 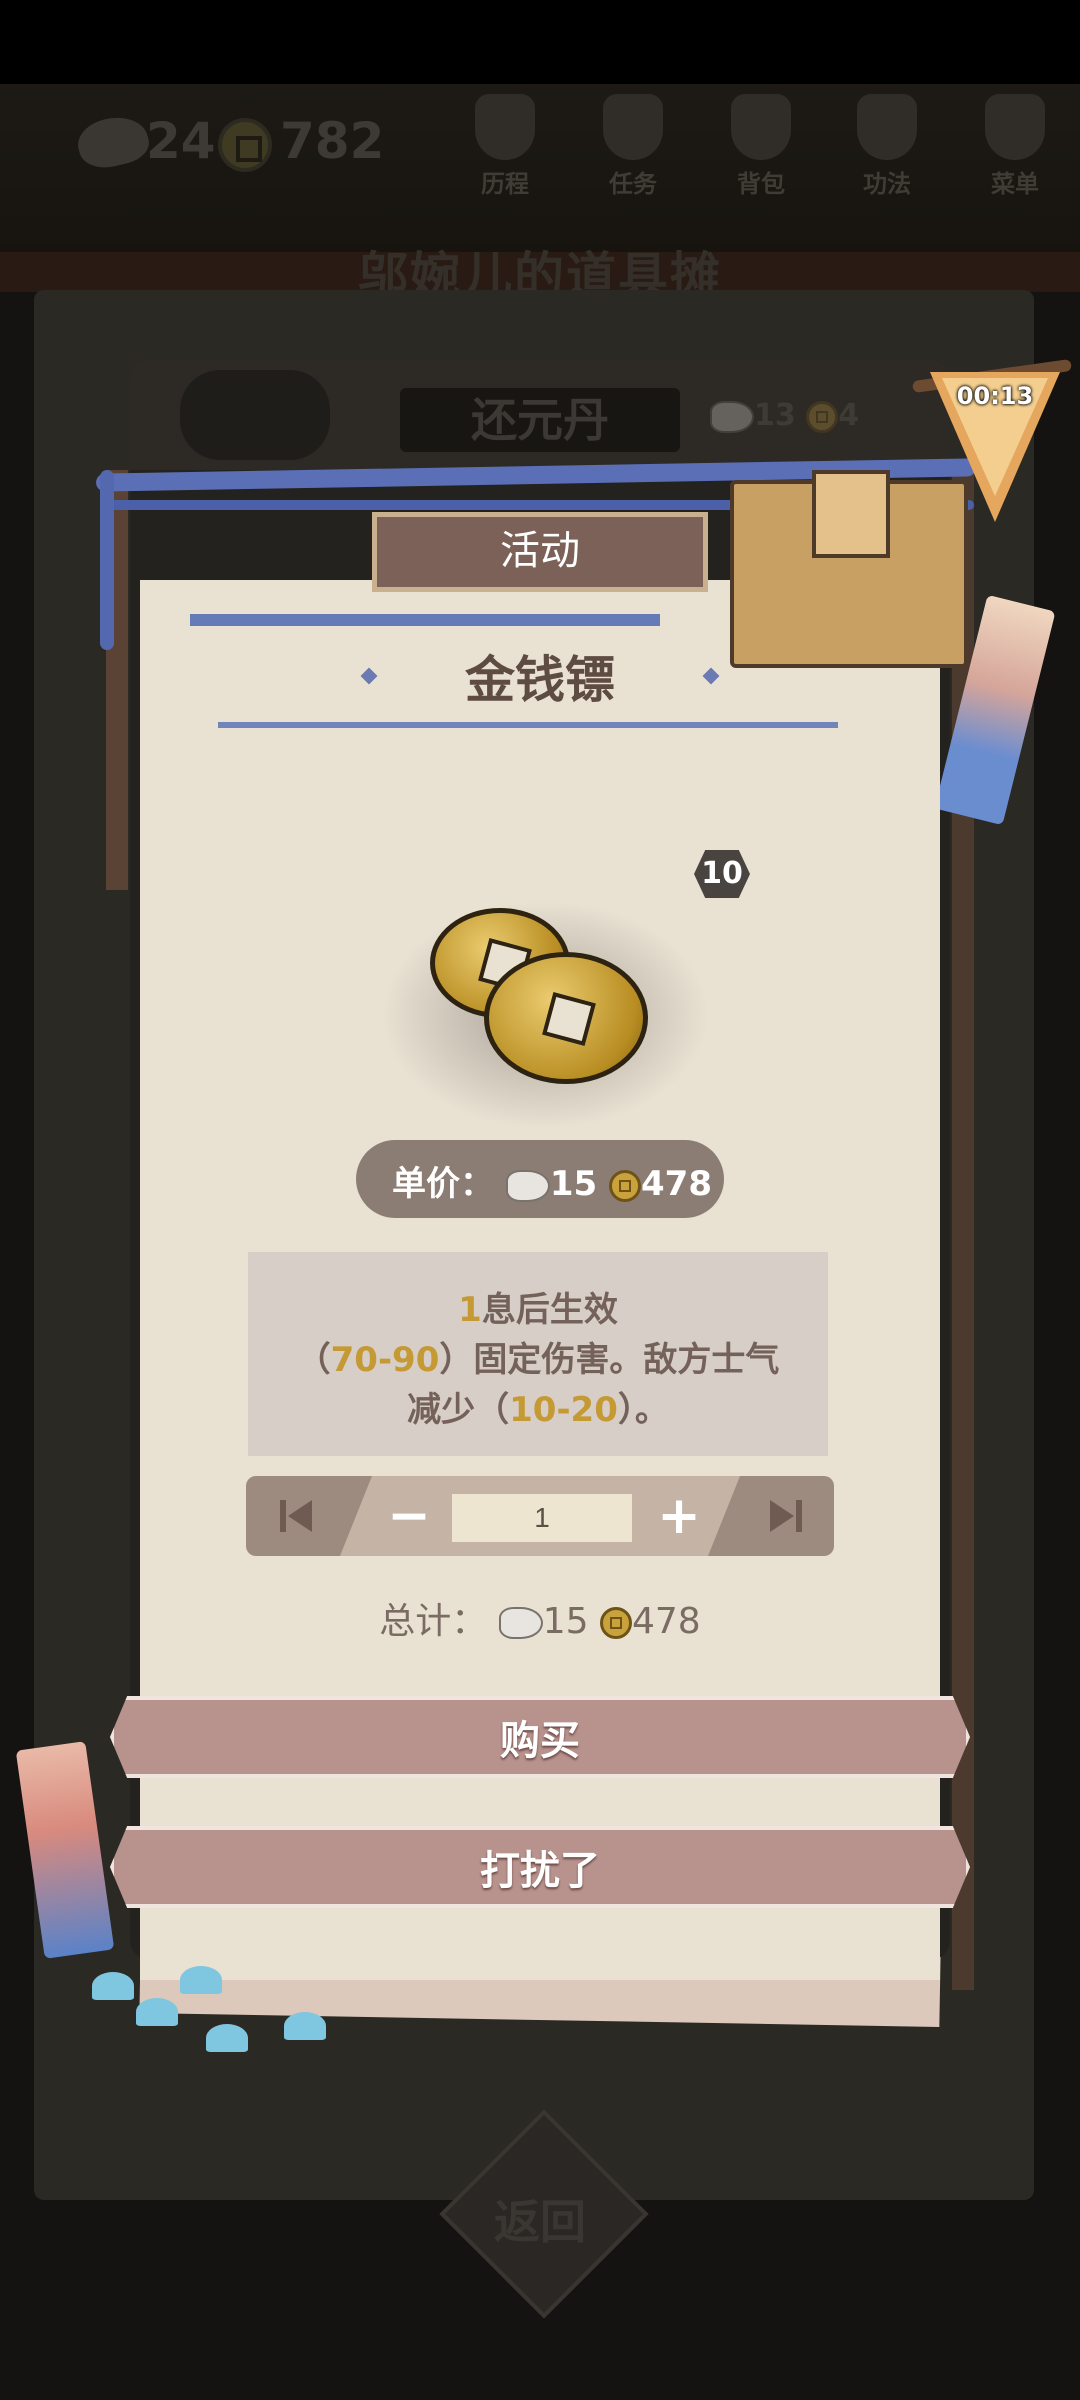 What do you see at coordinates (540, 420) in the screenshot?
I see `background-item-name: 还元丹` at bounding box center [540, 420].